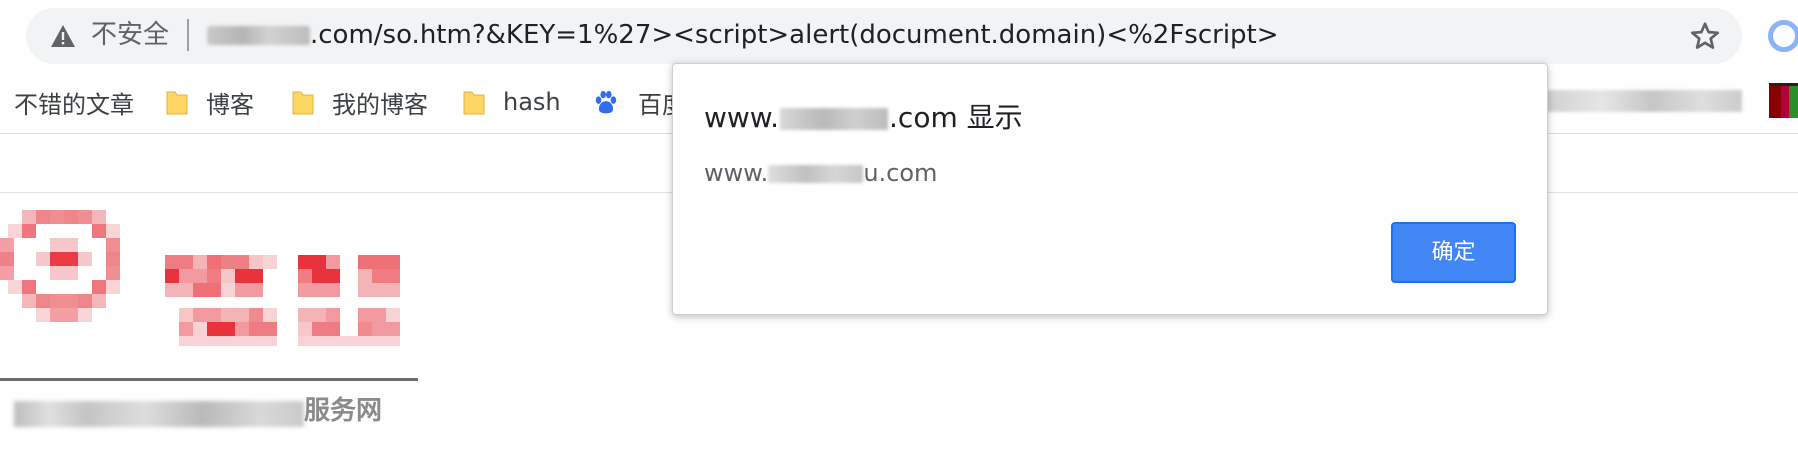 The height and width of the screenshot is (455, 1798). I want to click on ok-button: 确定, so click(1453, 252).